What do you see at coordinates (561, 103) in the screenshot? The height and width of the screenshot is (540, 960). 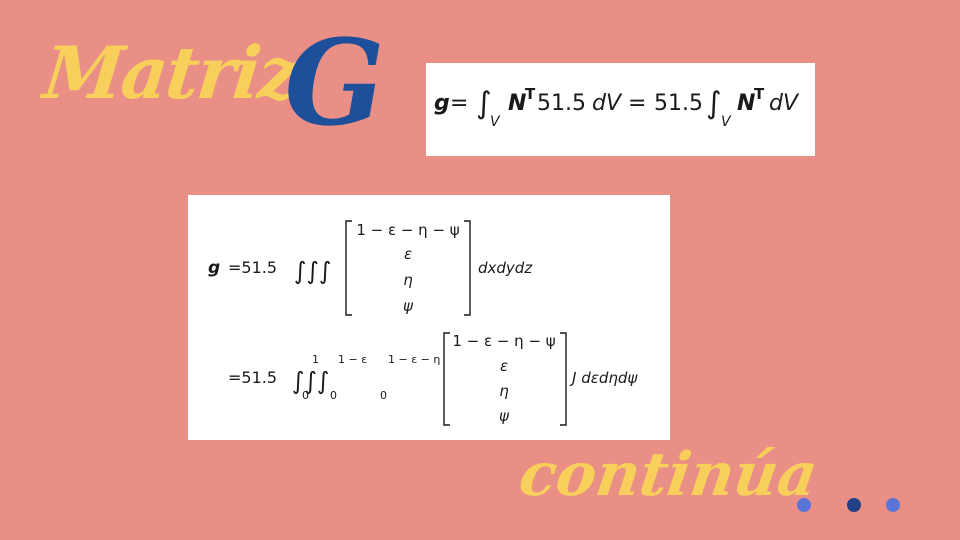 I see `eq1-mid-factor: 51.5` at bounding box center [561, 103].